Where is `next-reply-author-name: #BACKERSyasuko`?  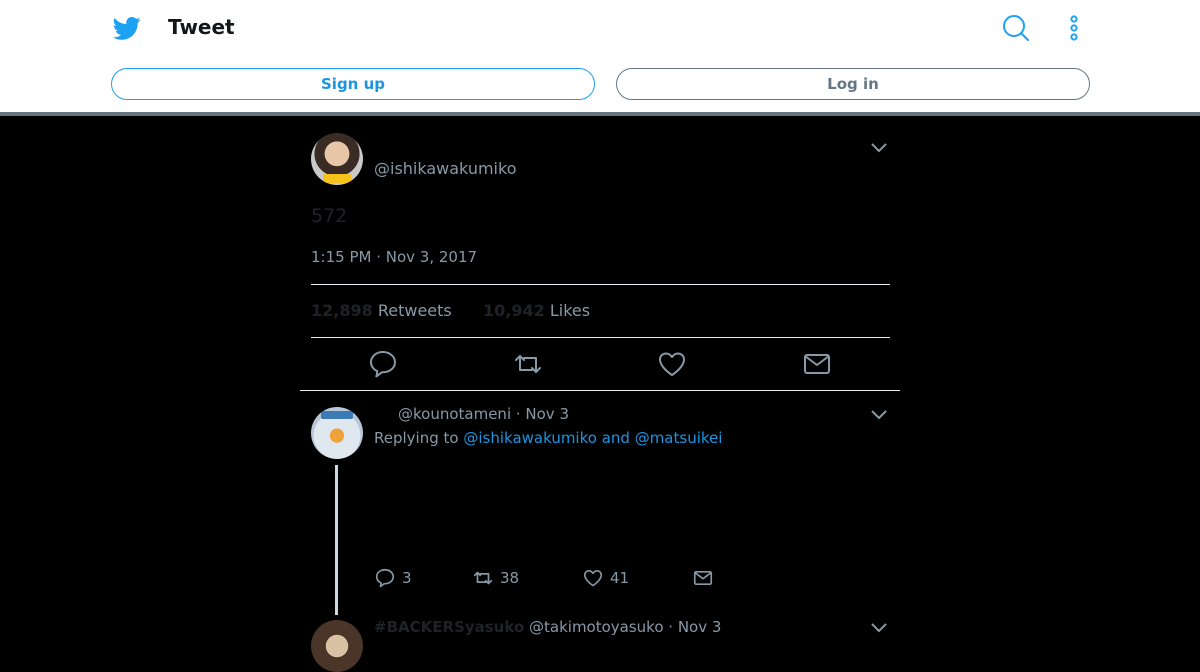 next-reply-author-name: #BACKERSyasuko is located at coordinates (449, 627).